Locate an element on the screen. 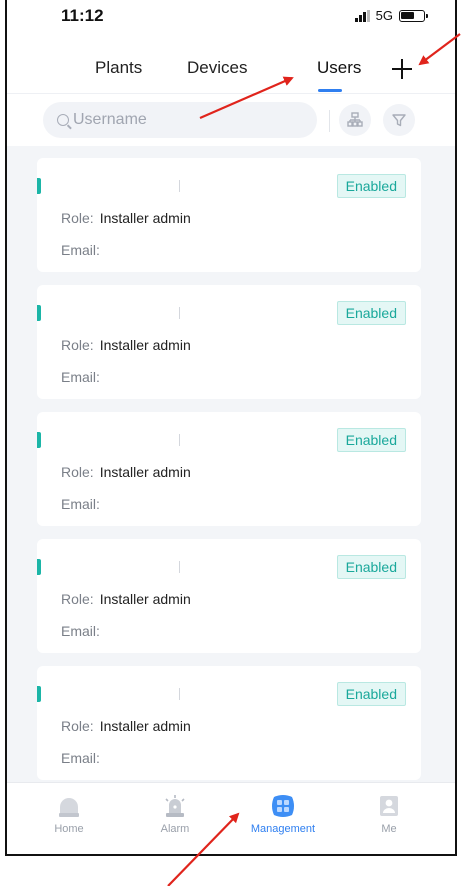  nav-alarm-label: Alarm is located at coordinates (175, 829).